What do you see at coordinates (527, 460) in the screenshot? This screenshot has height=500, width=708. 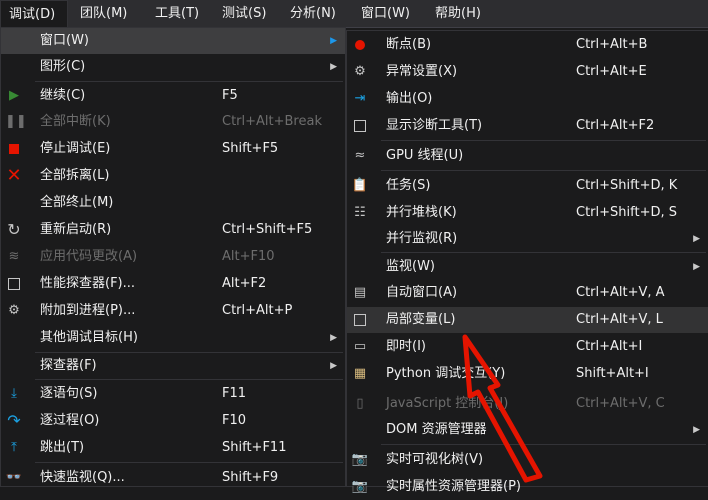 I see `window-item-live-visual-tree: 📷 实时可视化树(V)` at bounding box center [527, 460].